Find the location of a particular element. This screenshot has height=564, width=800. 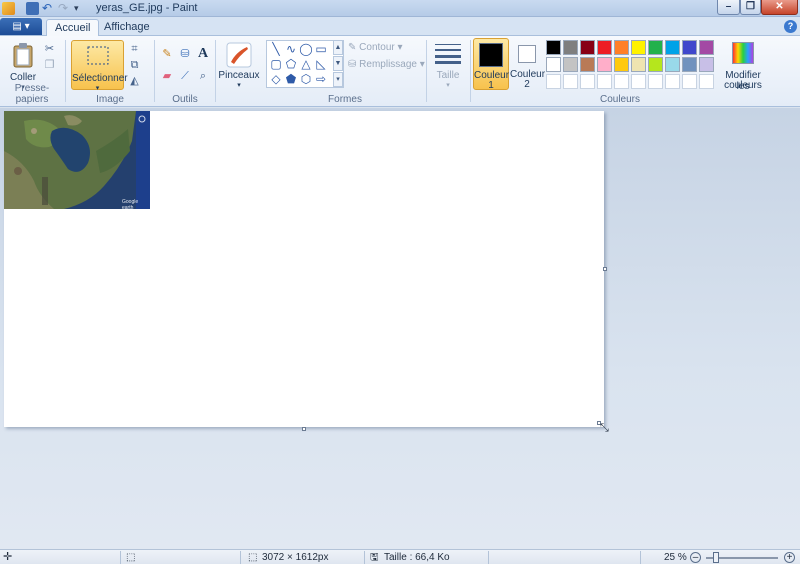

size-button: Taille ▾ is located at coordinates (448, 65).